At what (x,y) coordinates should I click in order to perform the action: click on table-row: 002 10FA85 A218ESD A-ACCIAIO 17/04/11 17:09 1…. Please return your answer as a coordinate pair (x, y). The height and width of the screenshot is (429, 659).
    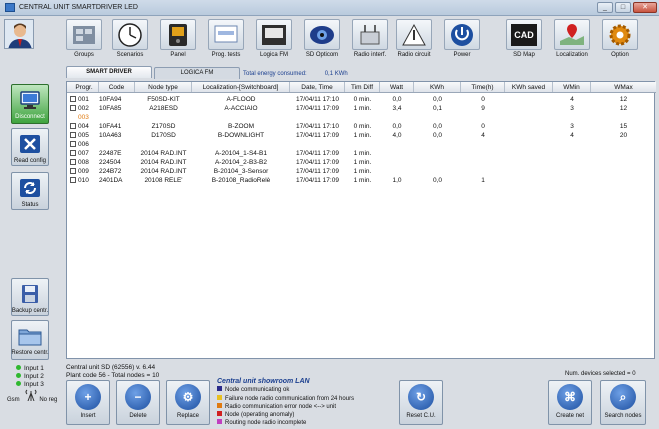
    Looking at the image, I should click on (361, 108).